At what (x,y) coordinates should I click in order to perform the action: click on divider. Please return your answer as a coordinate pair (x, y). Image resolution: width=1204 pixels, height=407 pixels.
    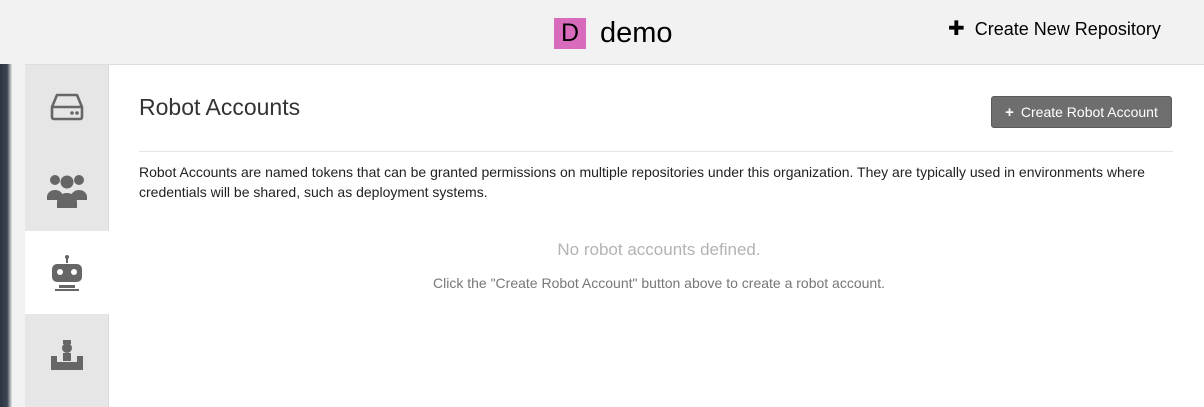
    Looking at the image, I should click on (656, 151).